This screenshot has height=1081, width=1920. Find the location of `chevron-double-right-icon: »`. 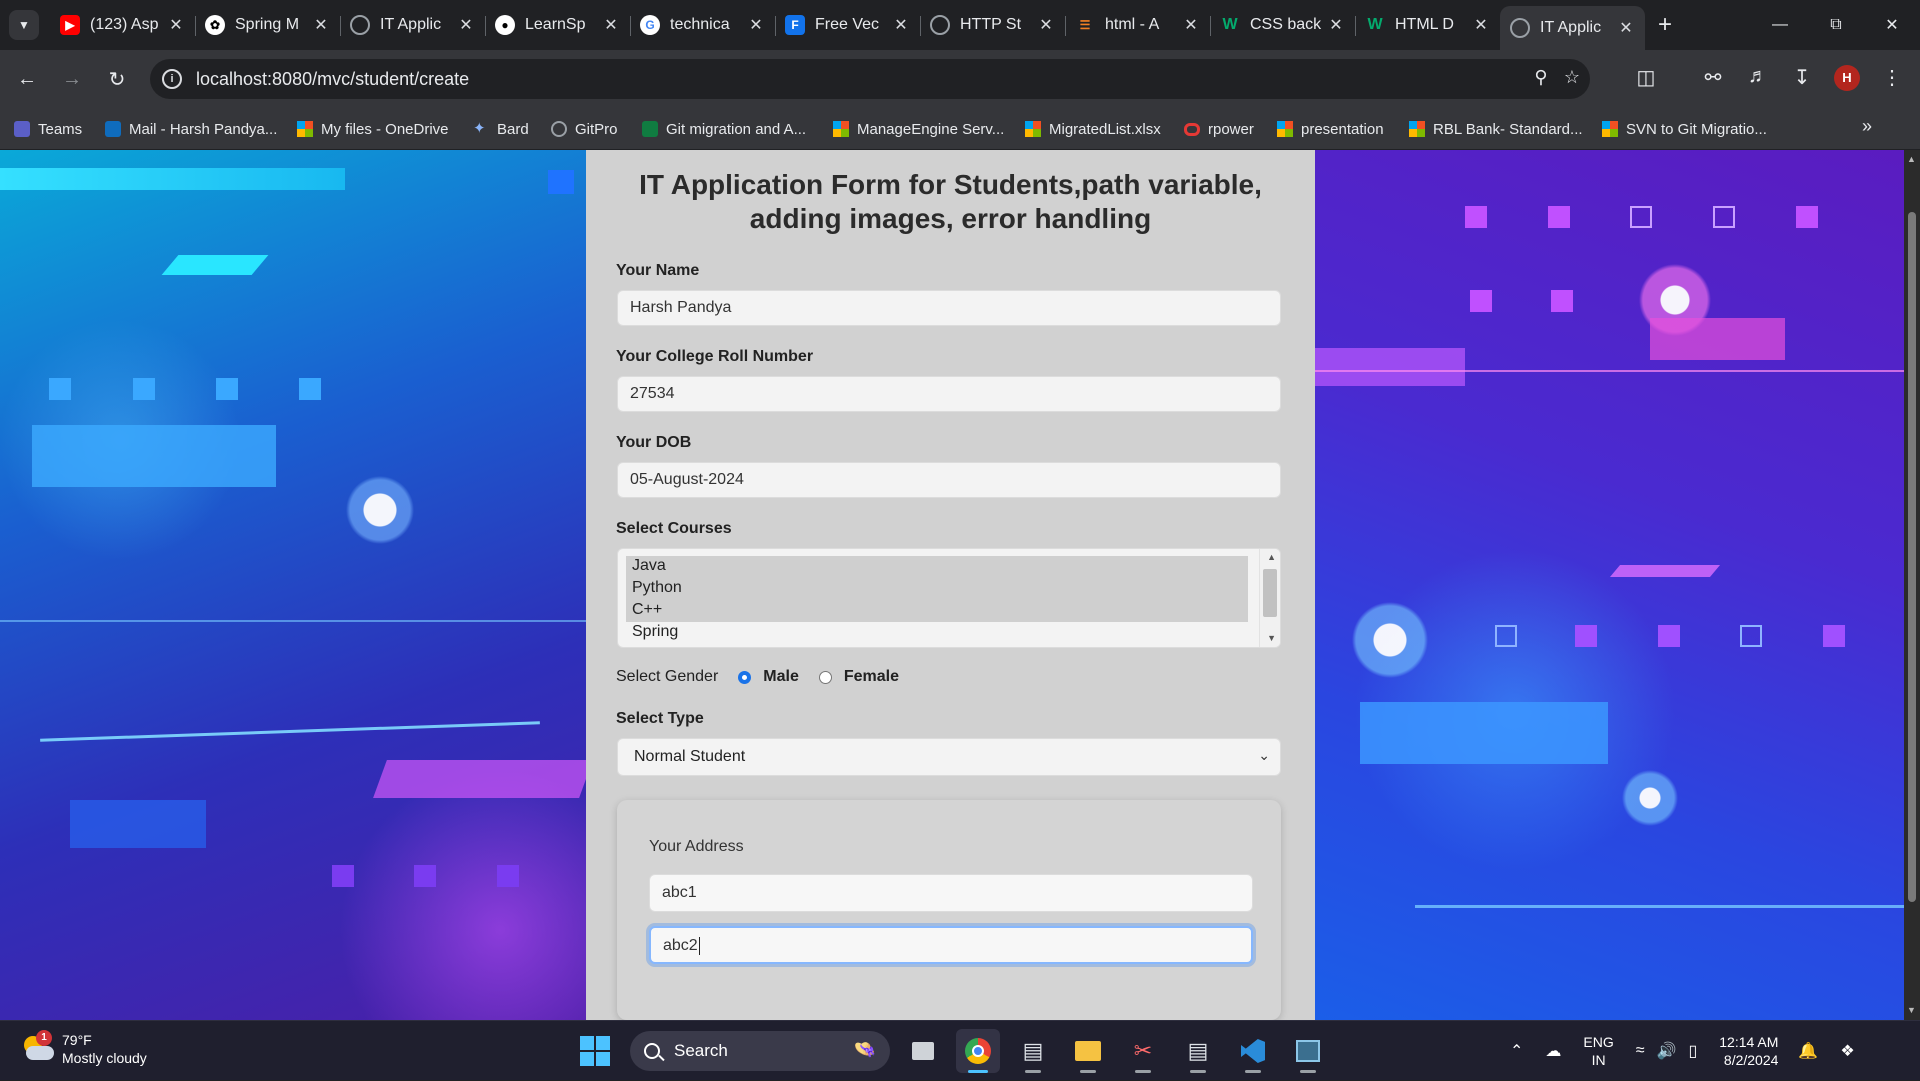

chevron-double-right-icon: » is located at coordinates (1867, 126).